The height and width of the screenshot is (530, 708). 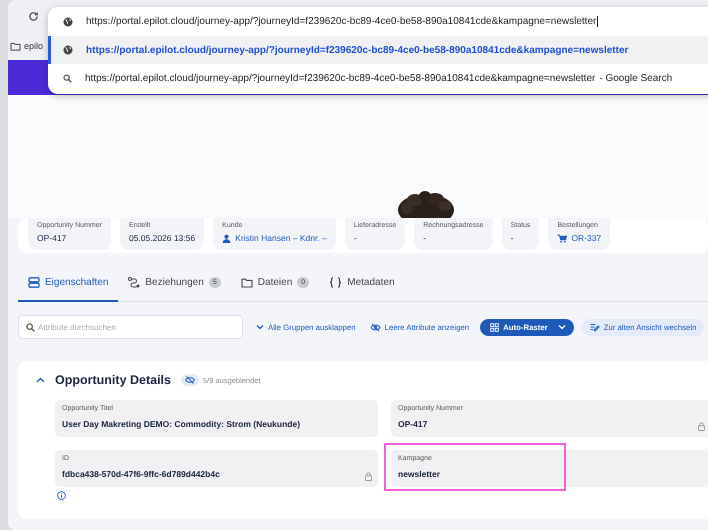 I want to click on field-value: User Day Makreting DEMO: Commodity: Strom (Neukunde), so click(x=182, y=424).